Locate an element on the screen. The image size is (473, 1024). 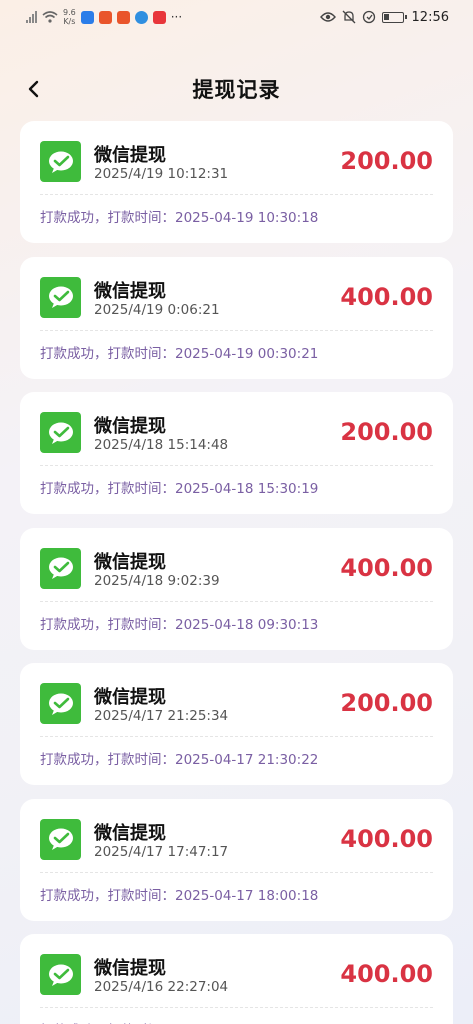
record-date: 2025/4/19 0:06:21 is located at coordinates (157, 309).